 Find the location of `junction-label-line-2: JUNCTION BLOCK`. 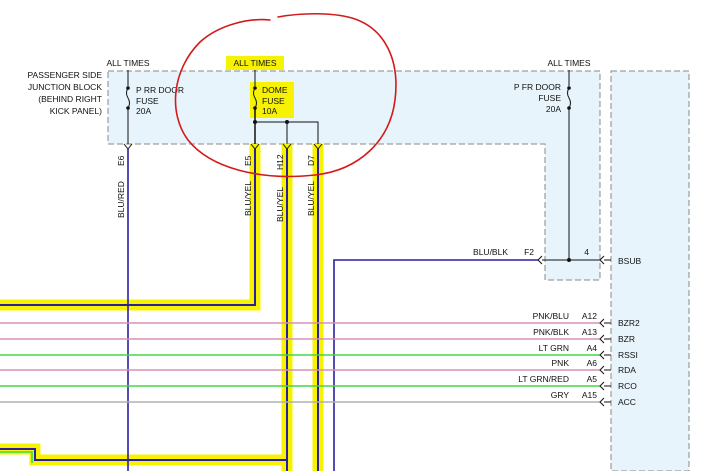

junction-label-line-2: JUNCTION BLOCK is located at coordinates (65, 87).